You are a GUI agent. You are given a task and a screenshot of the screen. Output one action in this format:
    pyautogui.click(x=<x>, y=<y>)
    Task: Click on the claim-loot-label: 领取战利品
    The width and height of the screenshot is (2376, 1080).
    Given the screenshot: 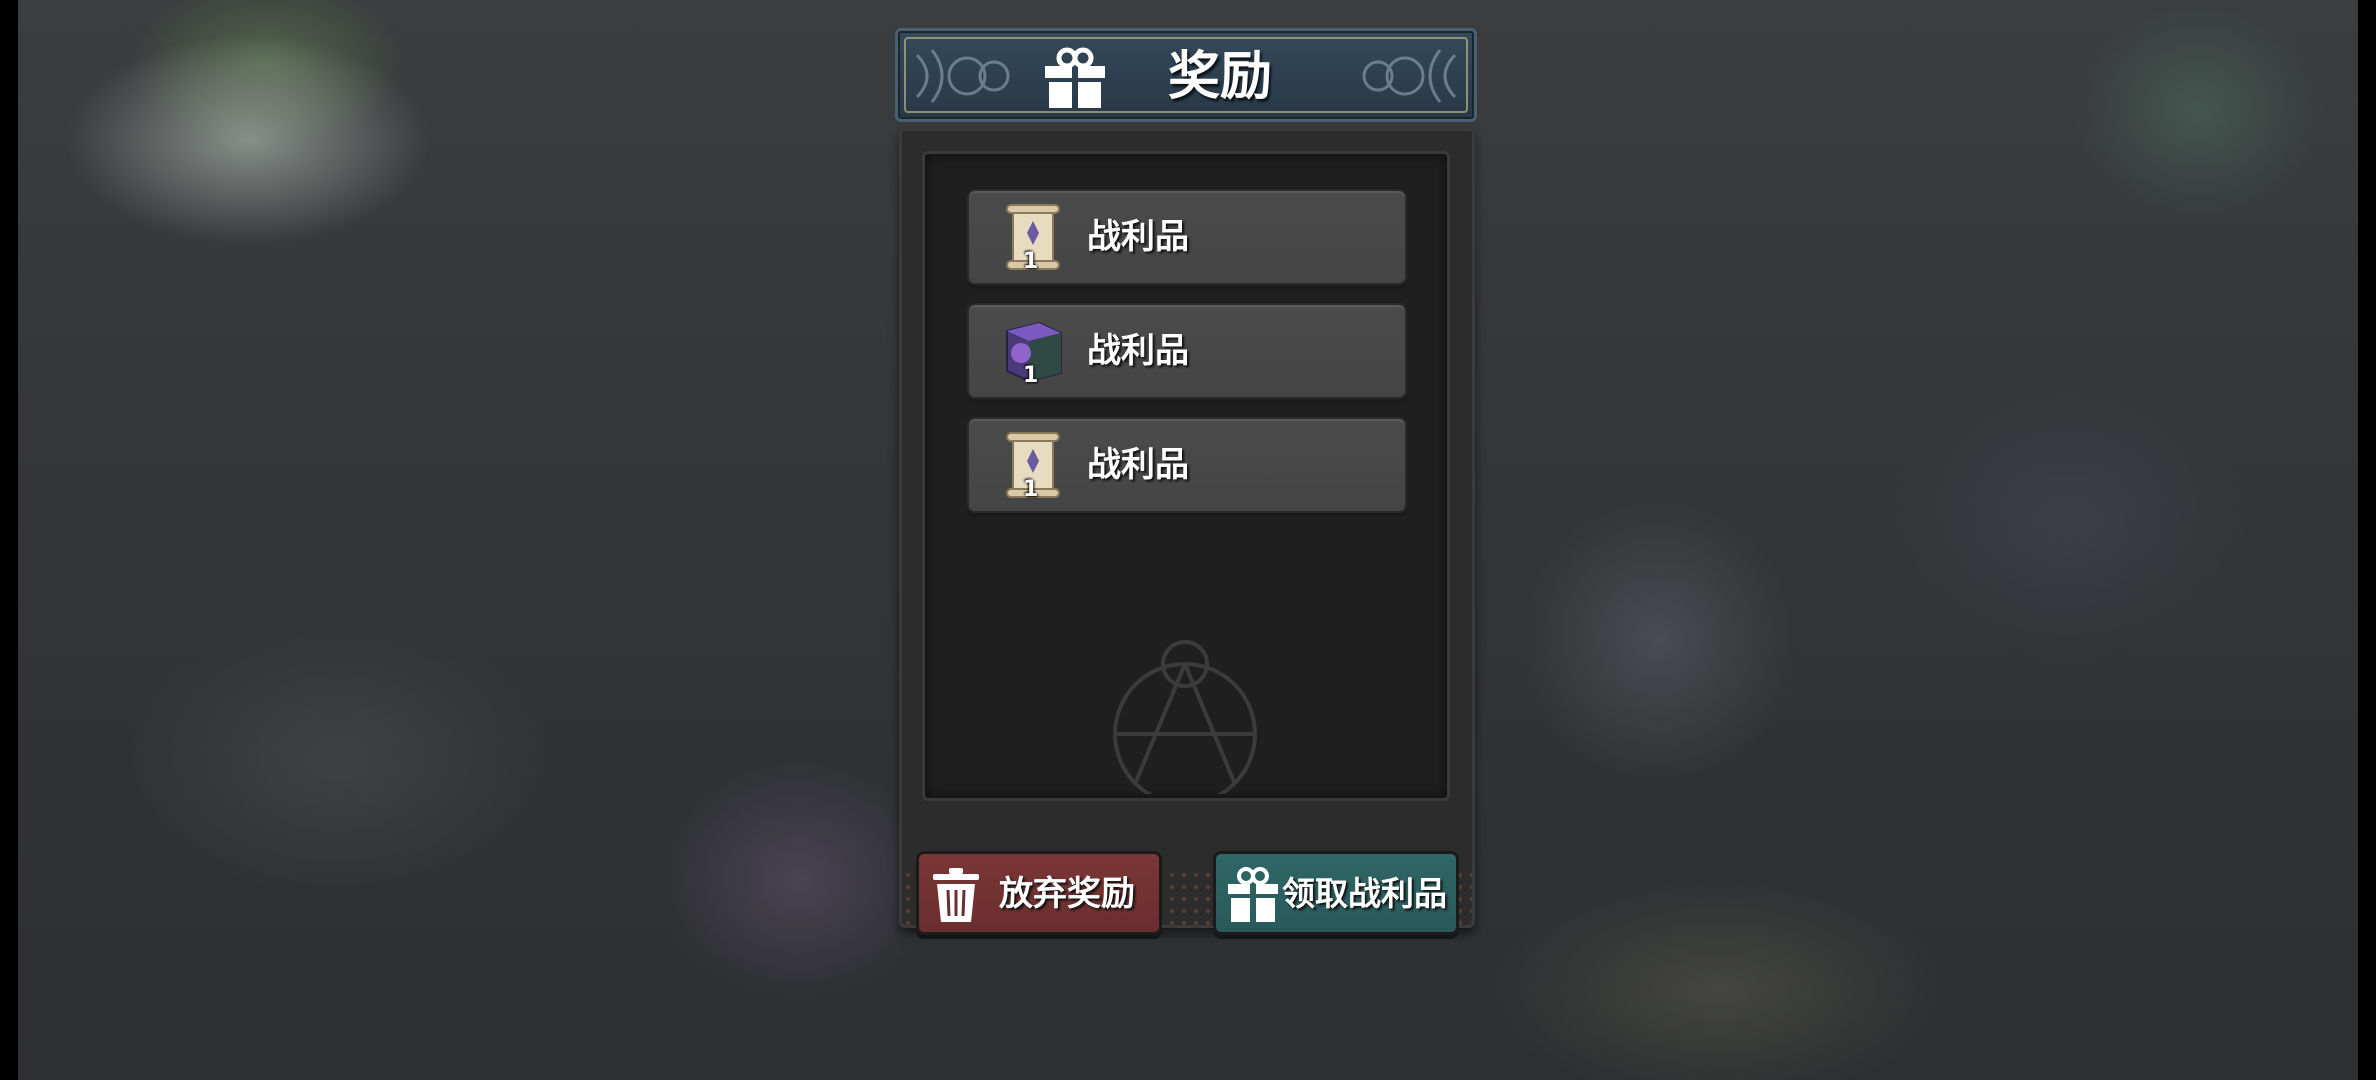 What is the action you would take?
    pyautogui.click(x=1364, y=893)
    